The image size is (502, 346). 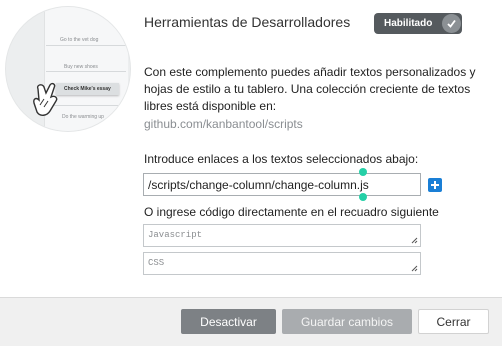 What do you see at coordinates (83, 117) in the screenshot?
I see `illustration-task: Do the warming up` at bounding box center [83, 117].